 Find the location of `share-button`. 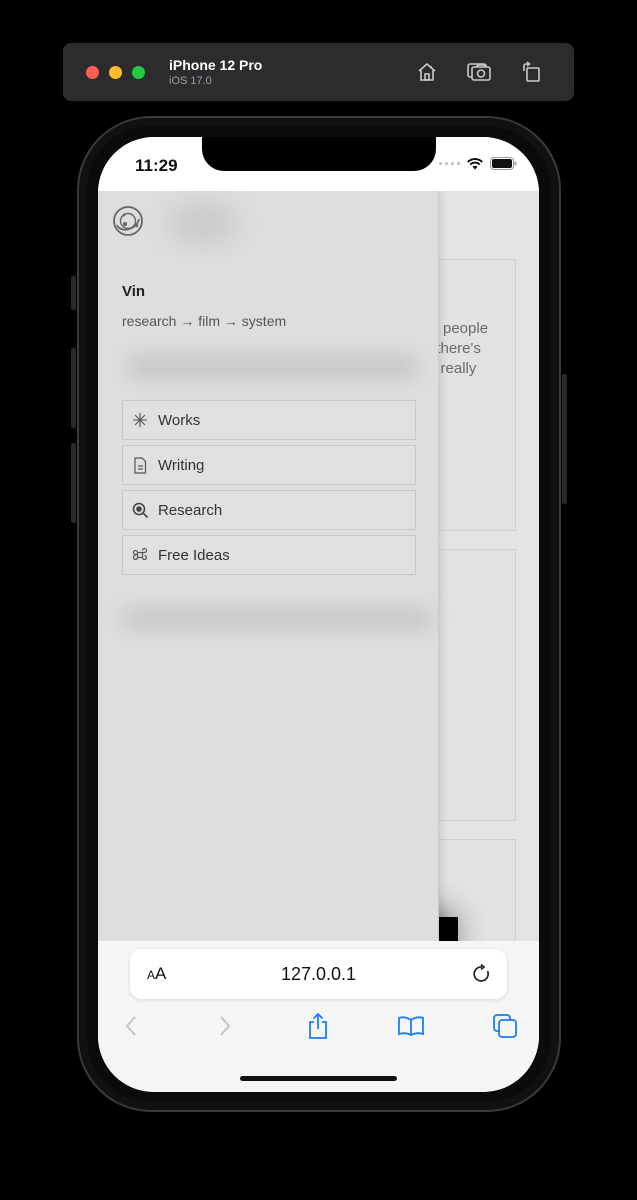

share-button is located at coordinates (318, 1026).